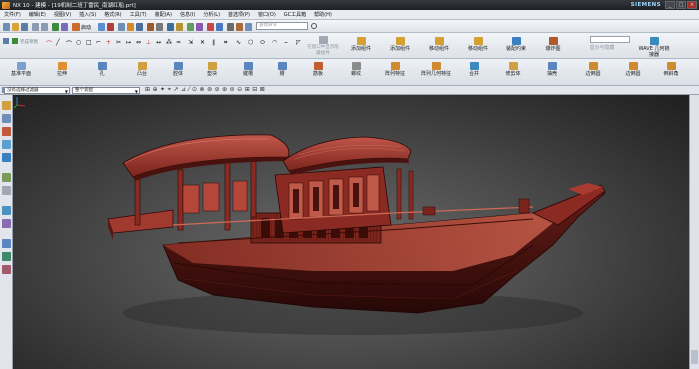 This screenshot has width=699, height=369. Describe the element at coordinates (602, 48) in the screenshot. I see `show-and-hide-button: 显示与隐藏` at that location.